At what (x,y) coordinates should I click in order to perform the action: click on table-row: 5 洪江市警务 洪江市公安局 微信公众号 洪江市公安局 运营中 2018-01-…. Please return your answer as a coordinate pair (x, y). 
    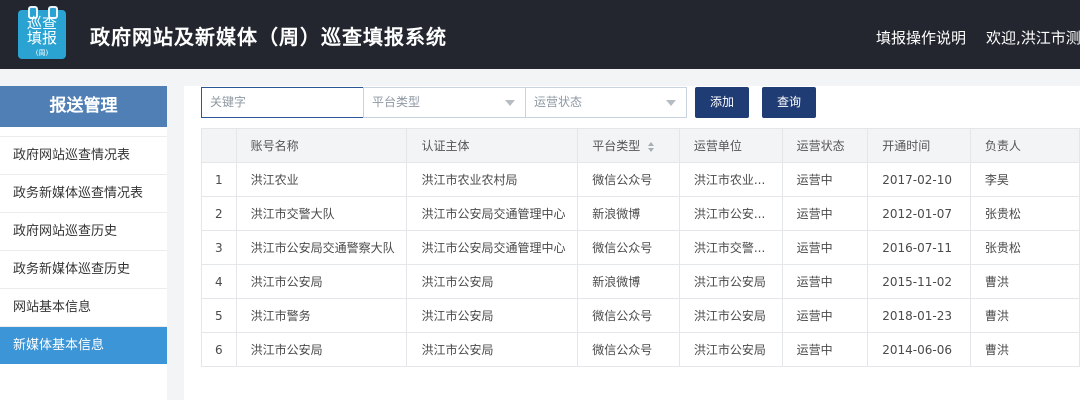
    Looking at the image, I should click on (640, 315).